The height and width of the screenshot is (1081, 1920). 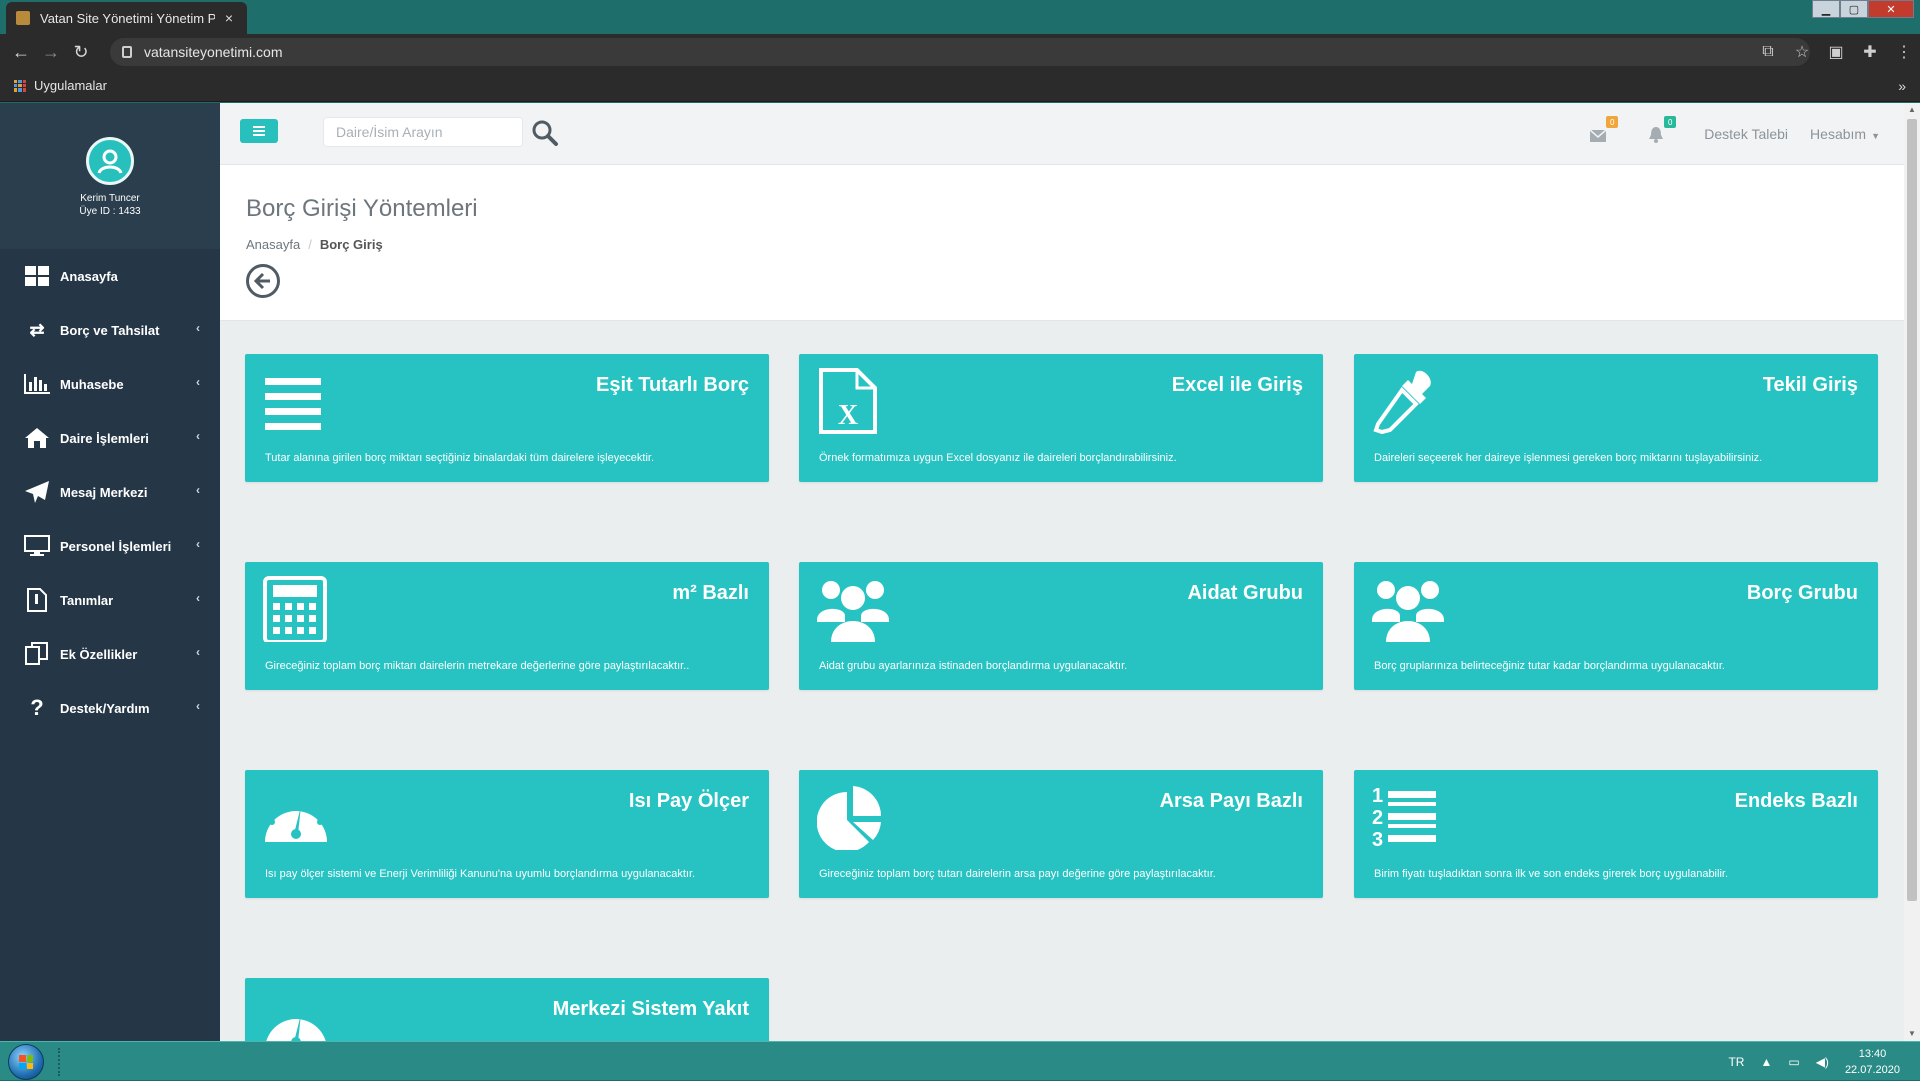 I want to click on excel-file-icon: X, so click(x=848, y=401).